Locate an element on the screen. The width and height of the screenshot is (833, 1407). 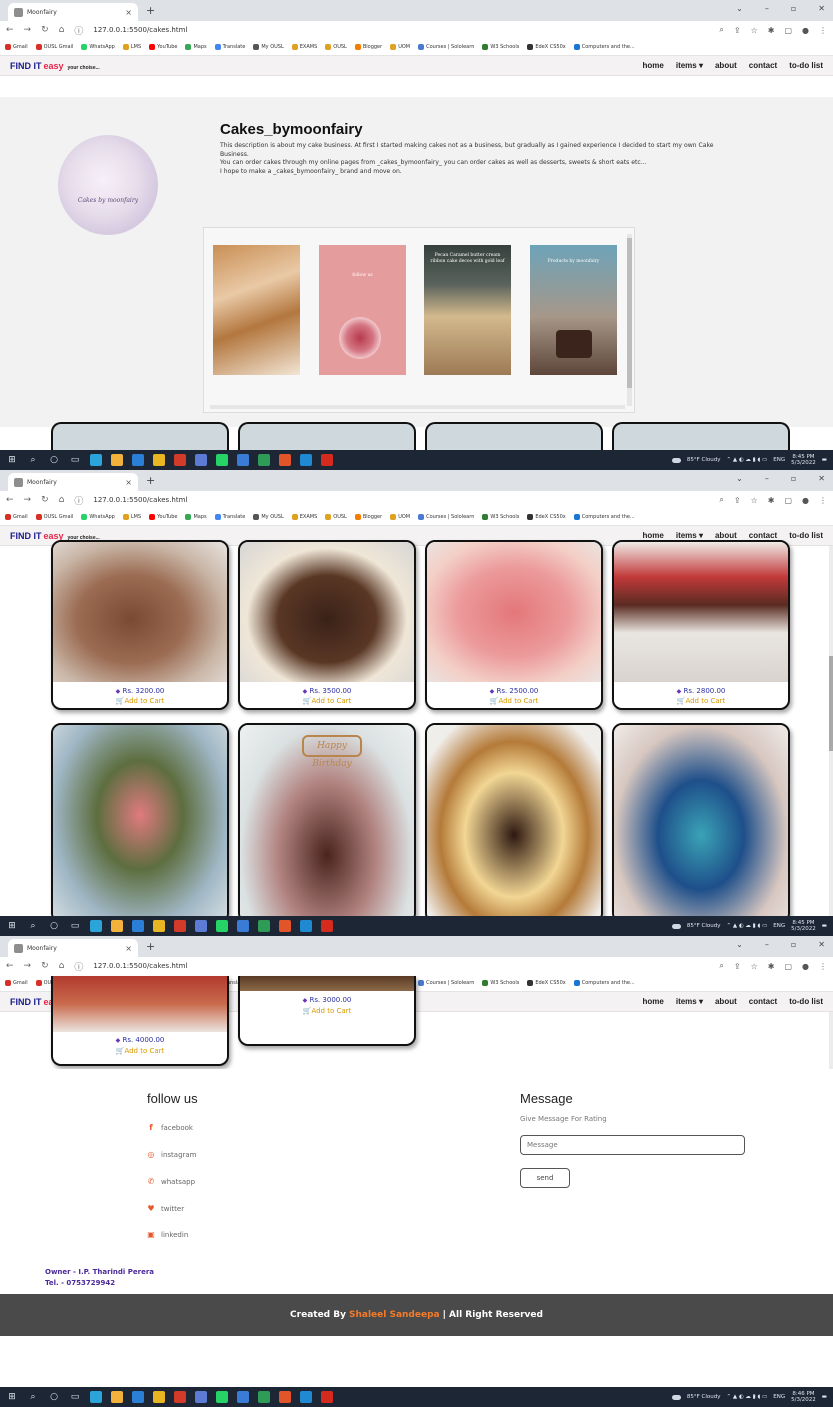
office-icon is located at coordinates (180, 1397).